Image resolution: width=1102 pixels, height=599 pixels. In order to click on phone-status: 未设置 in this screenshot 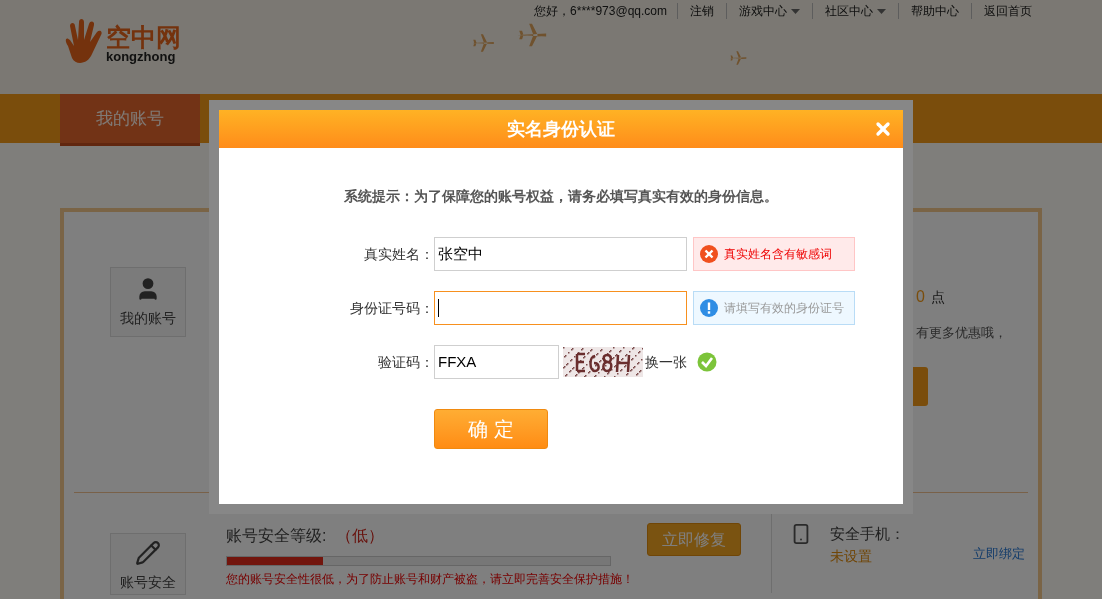, I will do `click(851, 556)`.